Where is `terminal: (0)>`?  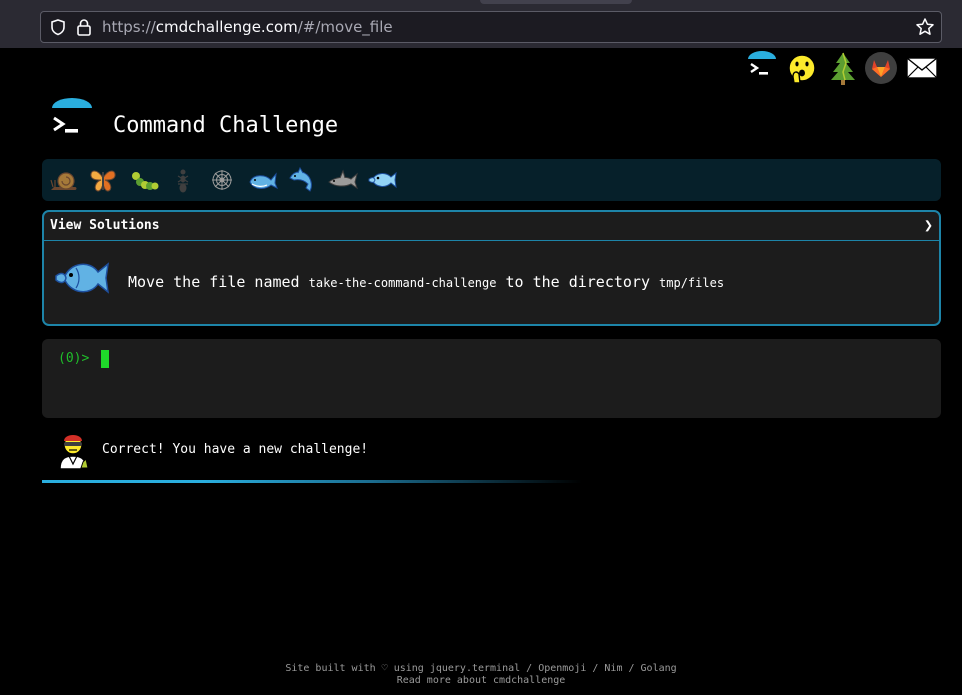 terminal: (0)> is located at coordinates (491, 378).